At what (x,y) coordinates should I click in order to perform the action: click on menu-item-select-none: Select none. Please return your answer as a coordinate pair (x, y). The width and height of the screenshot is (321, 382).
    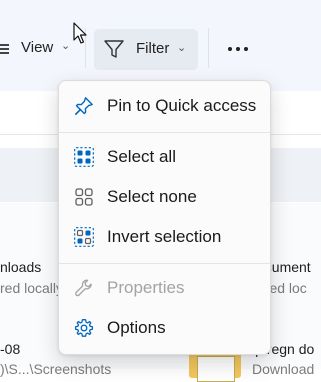
    Looking at the image, I should click on (164, 197).